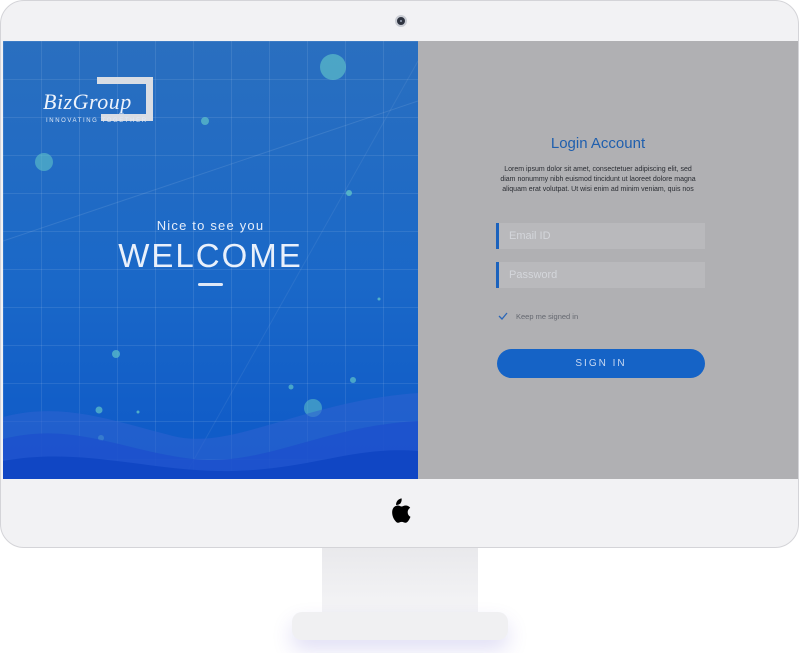 The height and width of the screenshot is (653, 800). Describe the element at coordinates (600, 275) in the screenshot. I see `password-field` at that location.